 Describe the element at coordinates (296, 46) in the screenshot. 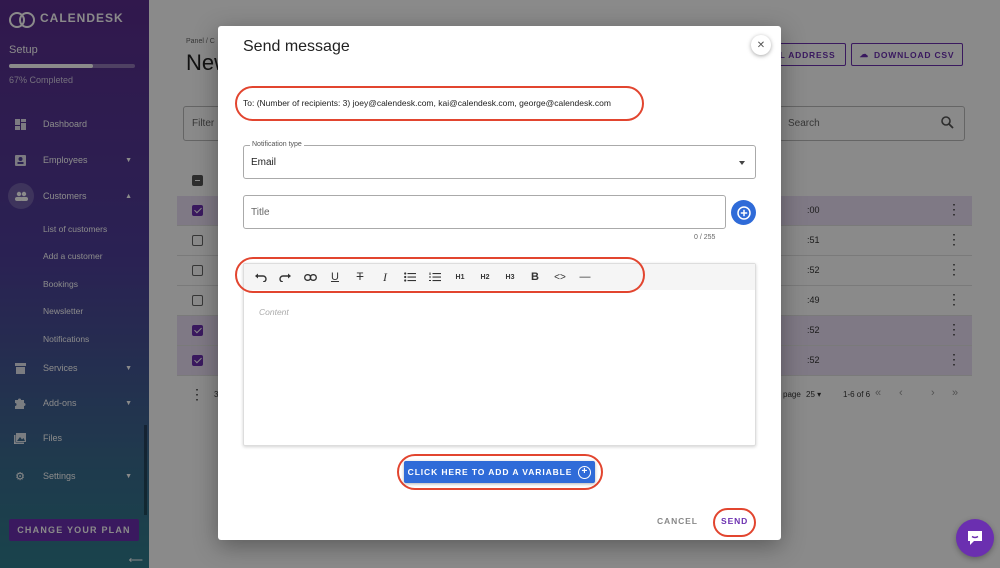

I see `dialog-title: Send message` at that location.